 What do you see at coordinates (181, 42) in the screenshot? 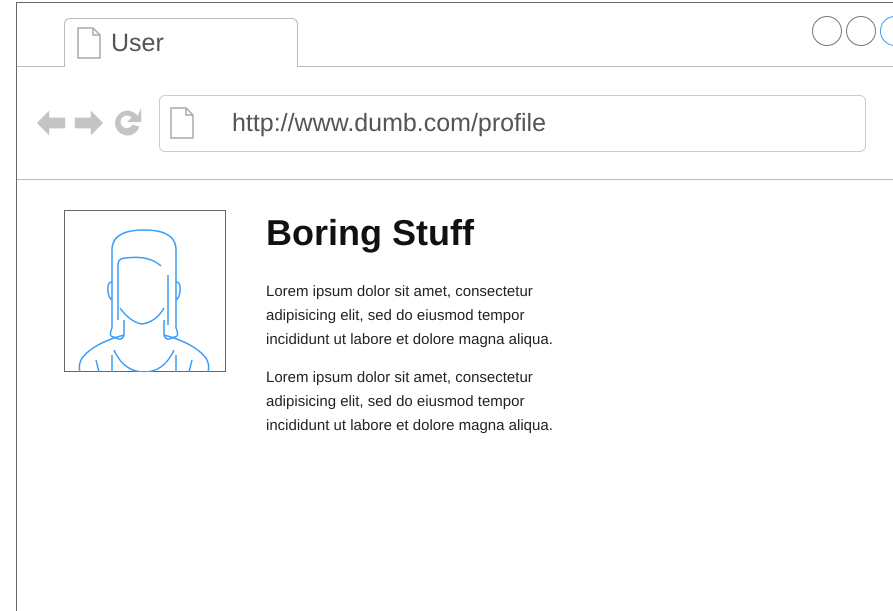
I see `browser-tab: User` at bounding box center [181, 42].